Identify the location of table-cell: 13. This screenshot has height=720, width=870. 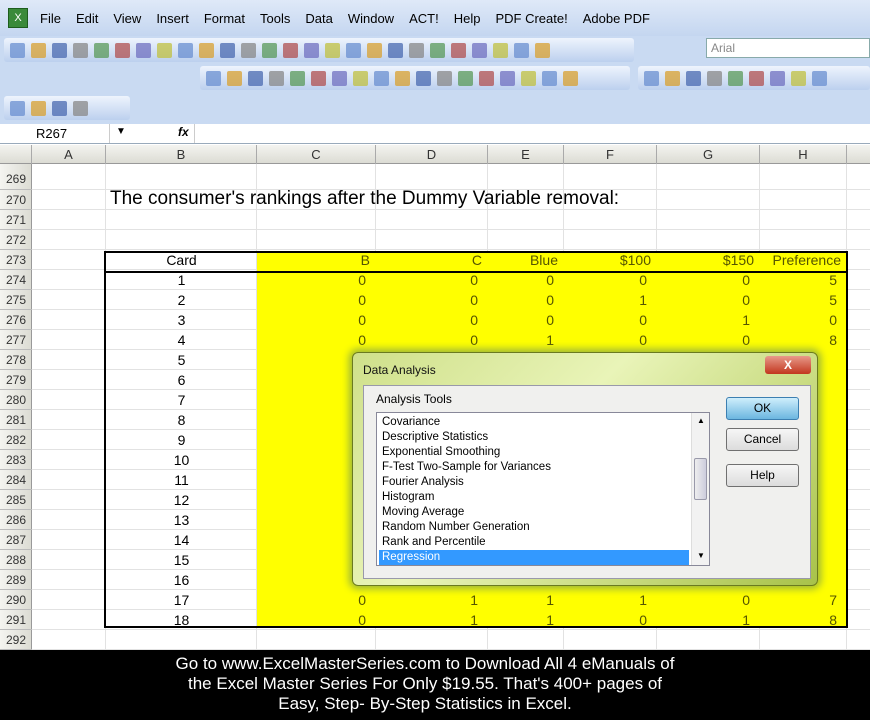
(181, 520).